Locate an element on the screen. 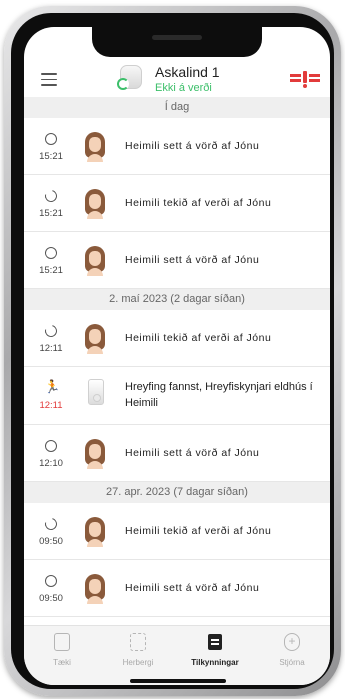  nav-label: Stjórna is located at coordinates (292, 662).